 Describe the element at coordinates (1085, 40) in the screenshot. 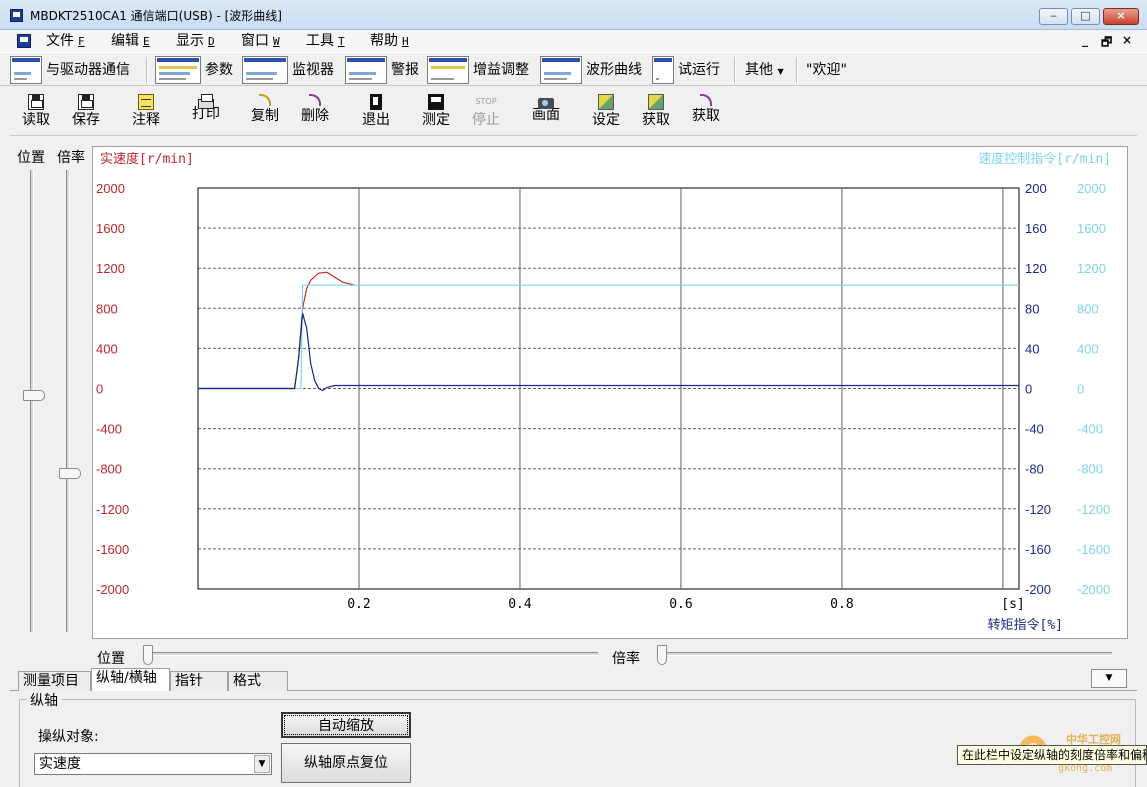

I see `mdi-minimize-button: _` at that location.